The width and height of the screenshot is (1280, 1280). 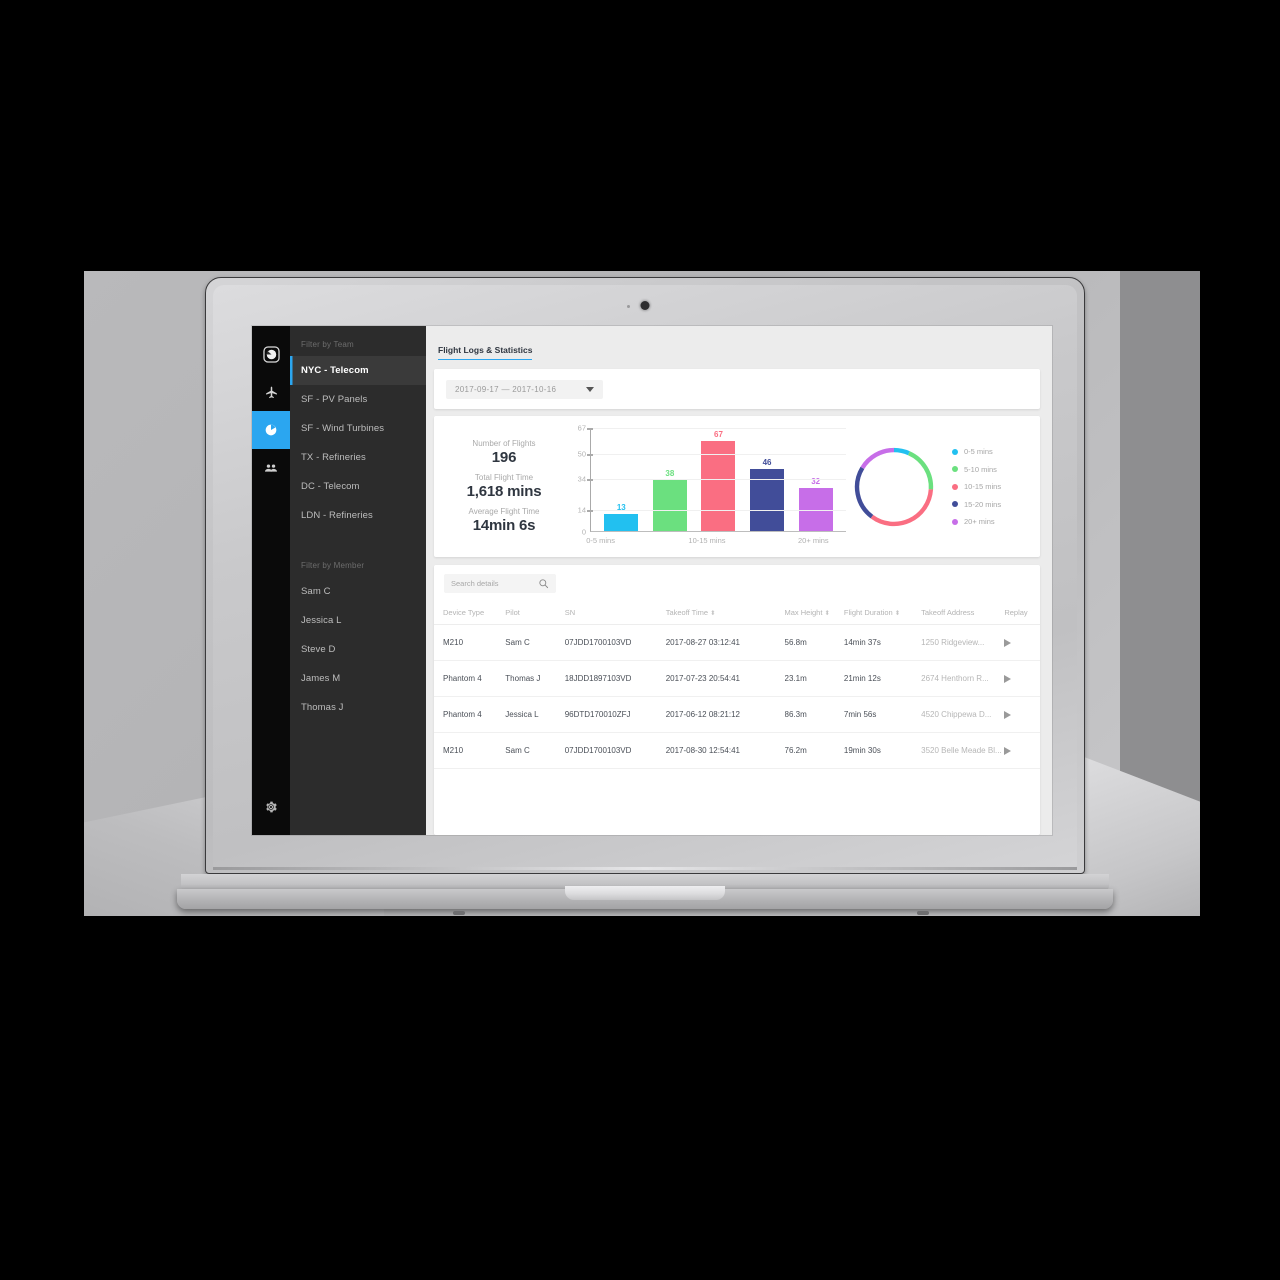 I want to click on legend-label: 0-5 mins, so click(x=978, y=451).